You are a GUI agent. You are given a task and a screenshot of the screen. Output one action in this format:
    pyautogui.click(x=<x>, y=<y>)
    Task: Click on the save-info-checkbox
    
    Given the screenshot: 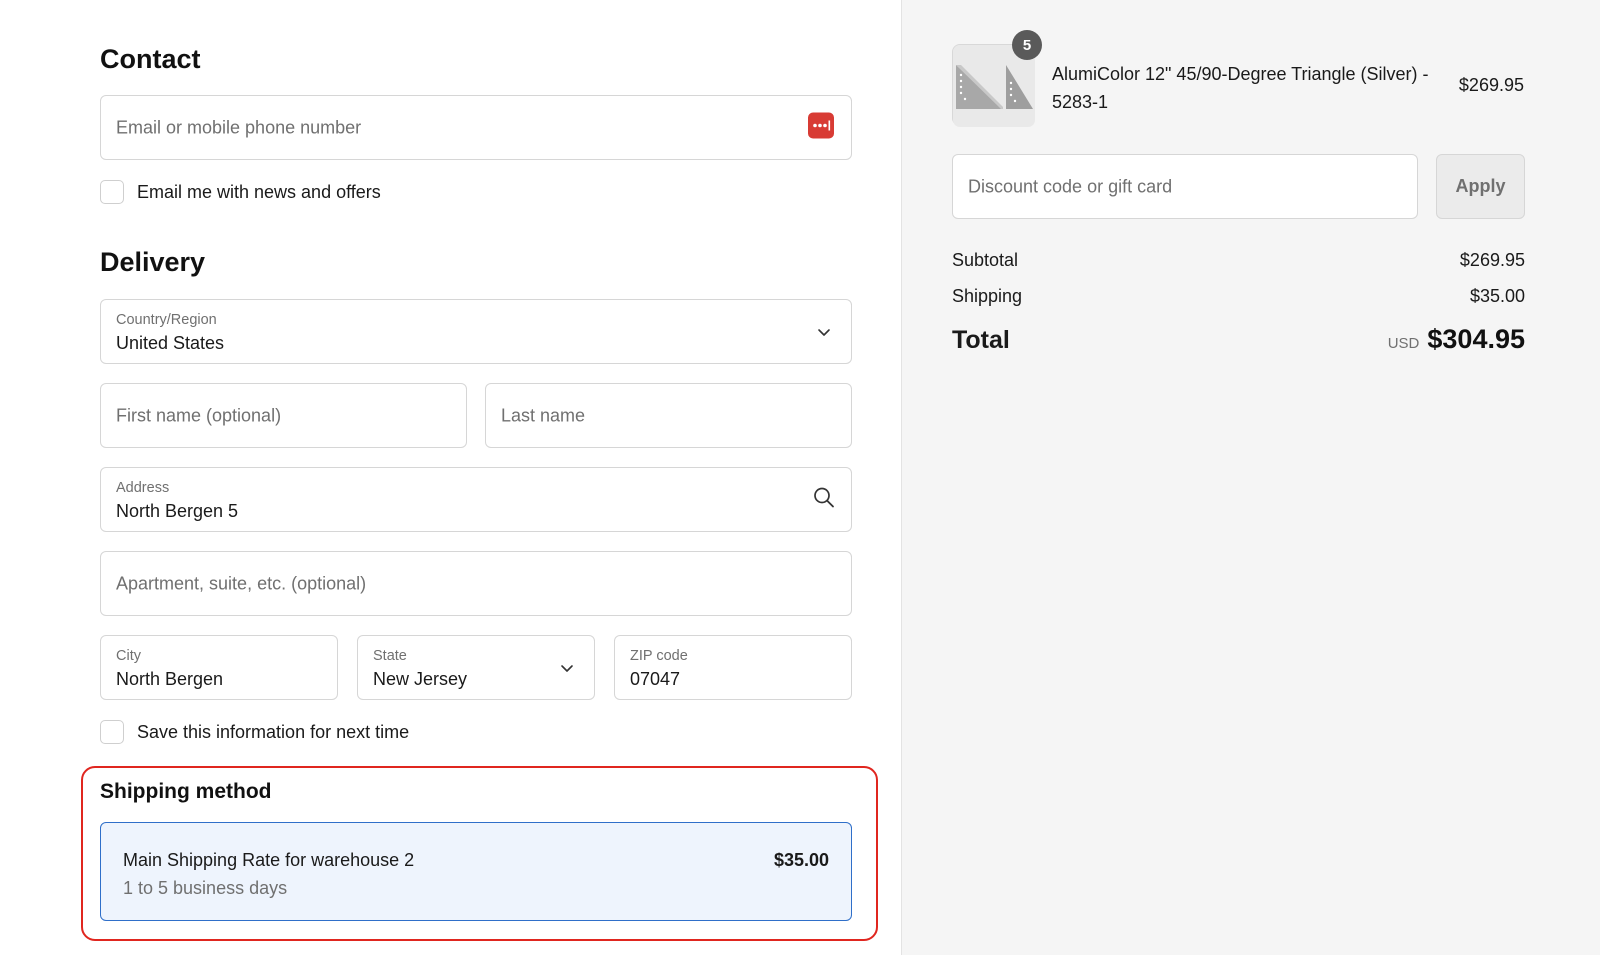 What is the action you would take?
    pyautogui.click(x=112, y=732)
    